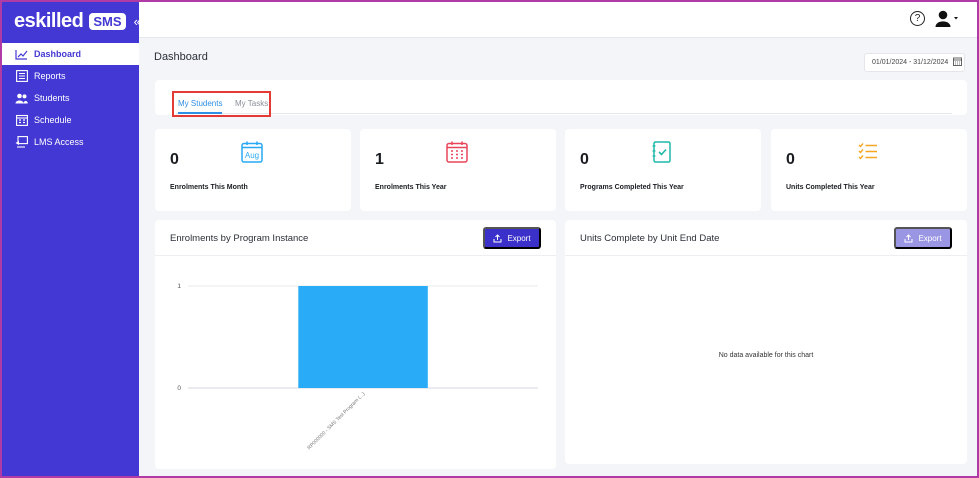 The height and width of the screenshot is (478, 979). Describe the element at coordinates (869, 170) in the screenshot. I see `stat-card-units-completed: 0 Units Completed This Year` at that location.